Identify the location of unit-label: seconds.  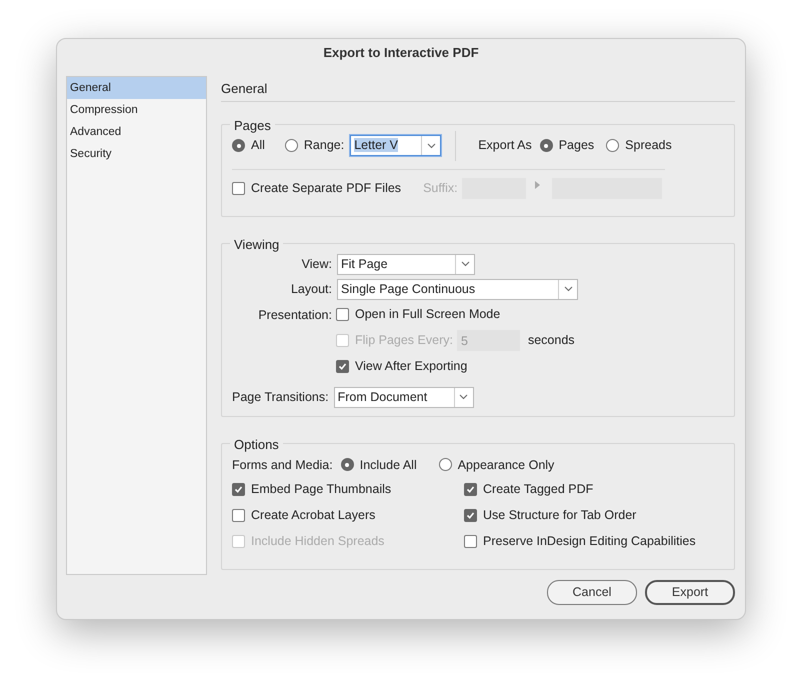
(551, 340).